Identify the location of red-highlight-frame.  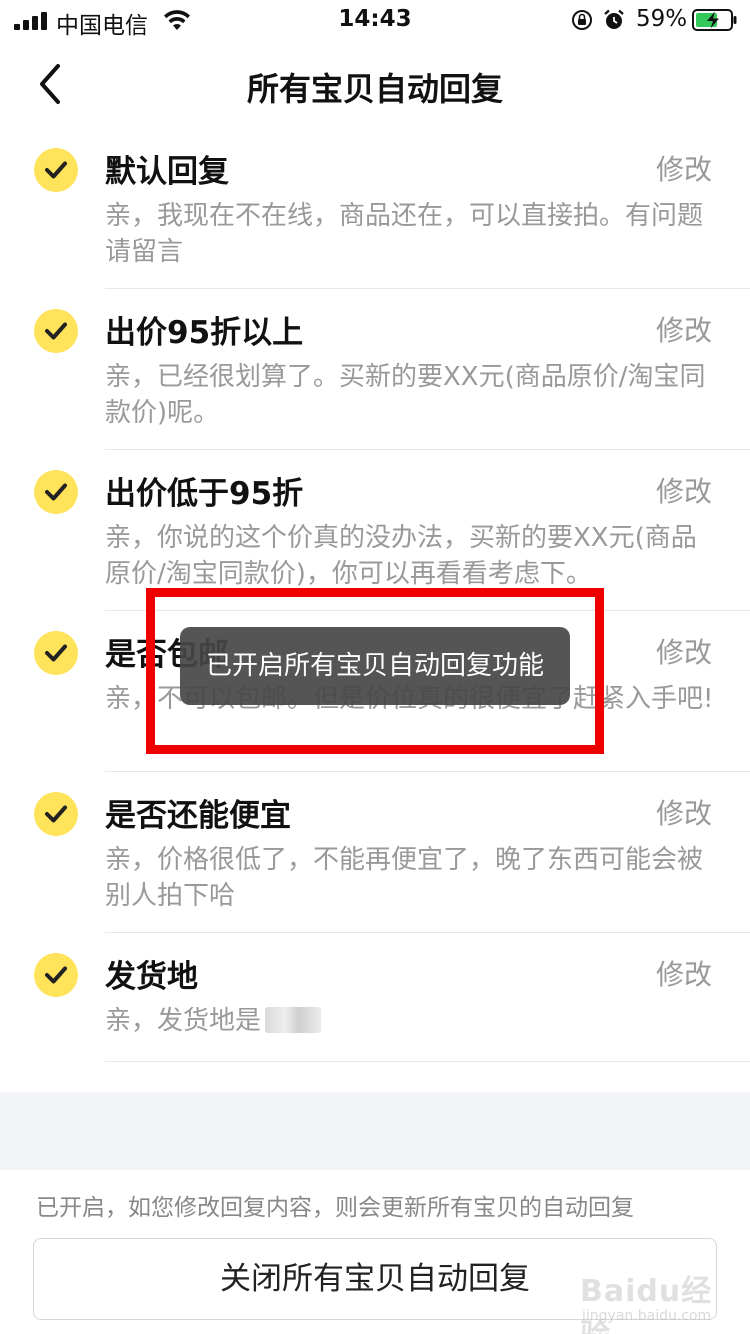
(375, 671).